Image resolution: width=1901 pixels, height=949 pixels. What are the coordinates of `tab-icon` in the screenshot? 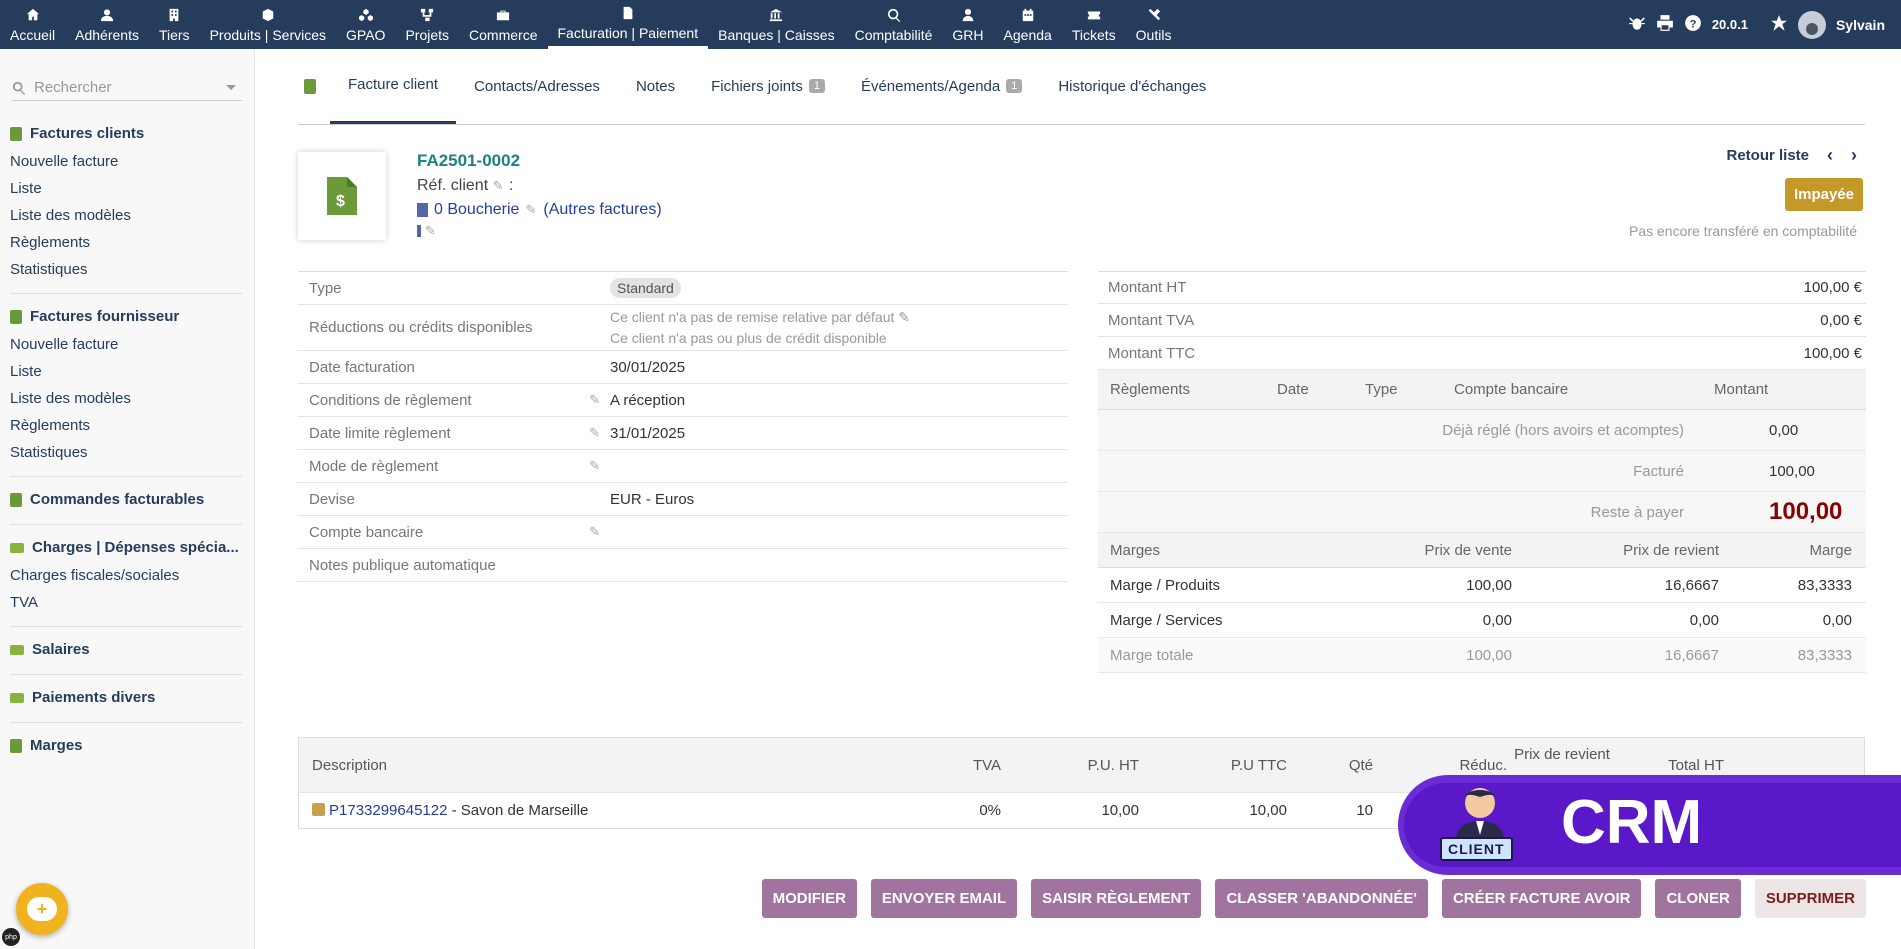 It's located at (314, 86).